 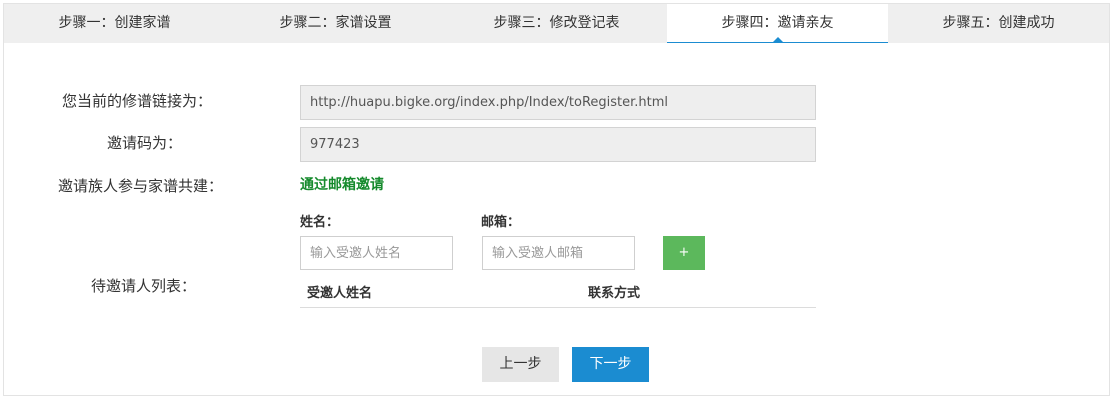 I want to click on tab-label: 步骤五：创建成功, so click(x=998, y=23).